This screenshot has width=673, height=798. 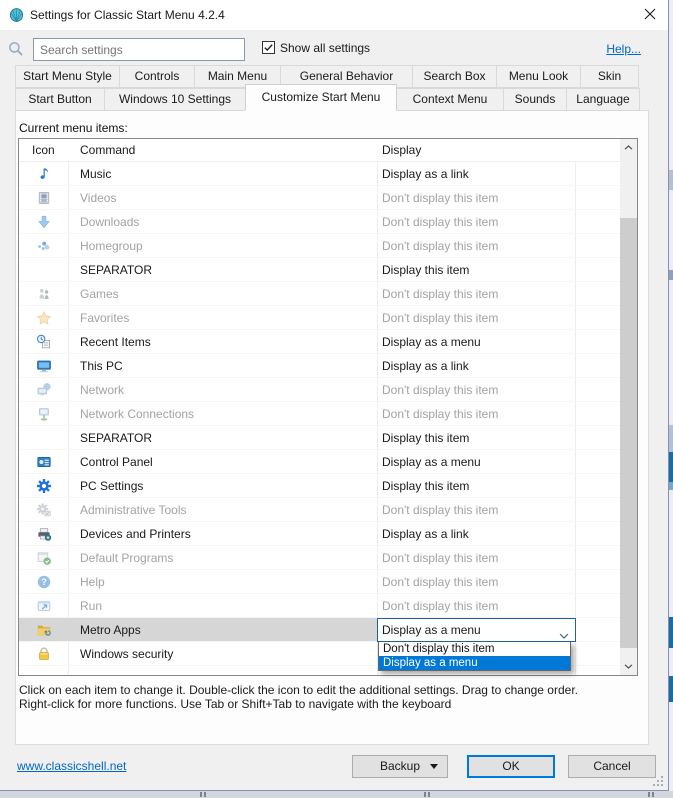 I want to click on menu-item-row: Metro Apps Display as a menu, so click(x=319, y=630).